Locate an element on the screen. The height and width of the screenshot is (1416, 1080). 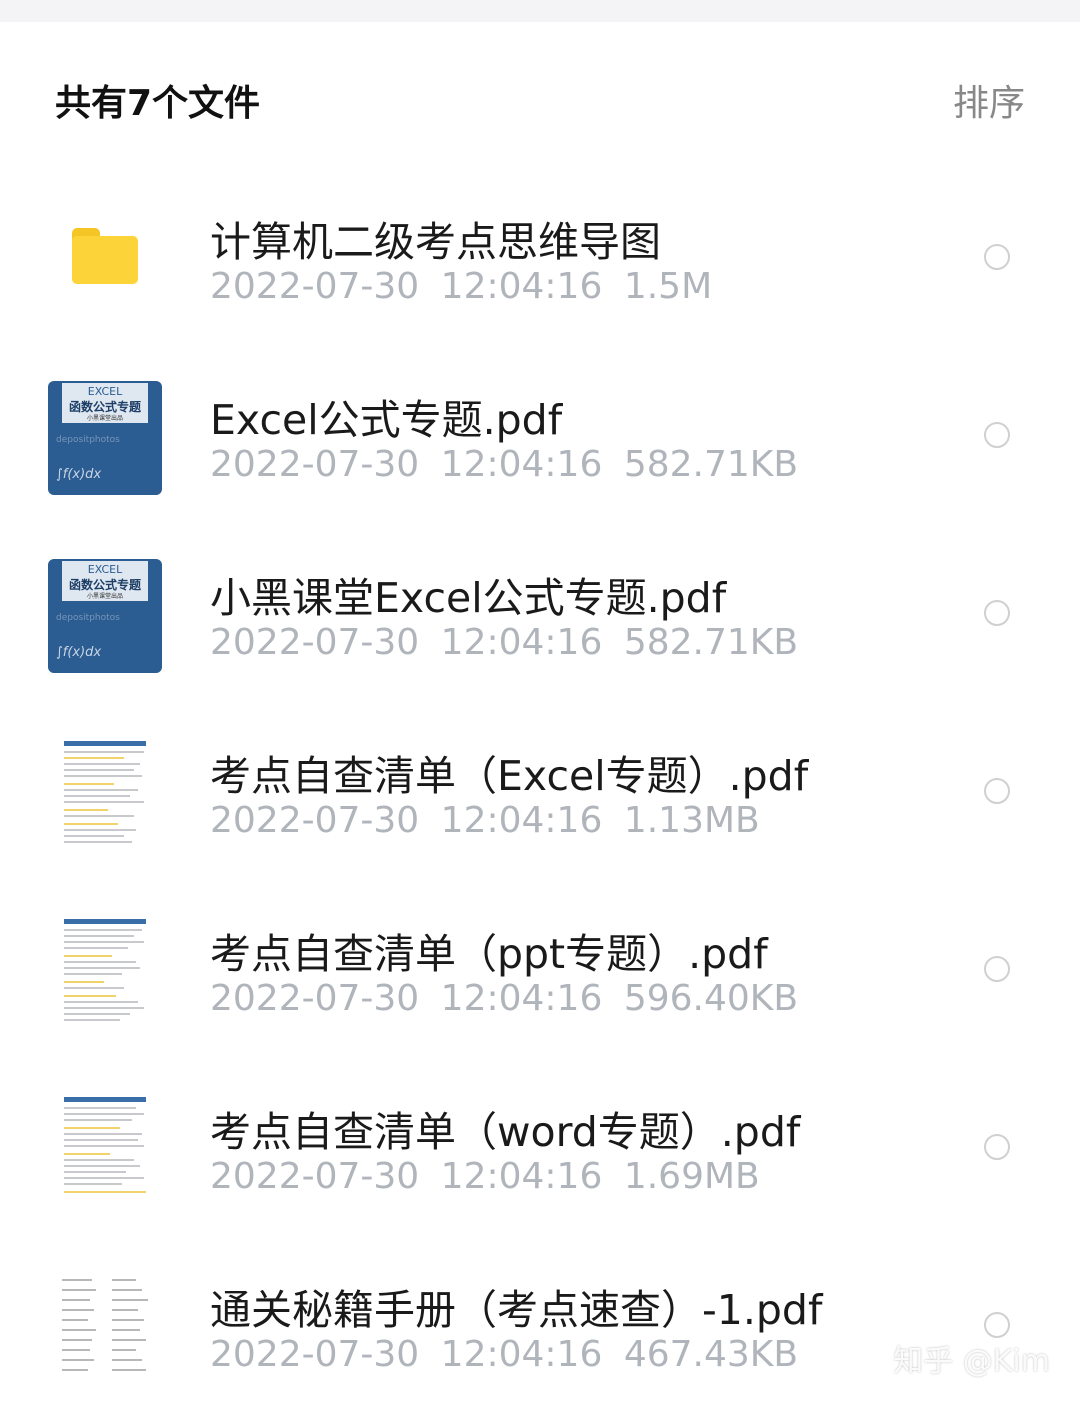
file-name: 考点自查清单（Excel专题）.pdf is located at coordinates (509, 776).